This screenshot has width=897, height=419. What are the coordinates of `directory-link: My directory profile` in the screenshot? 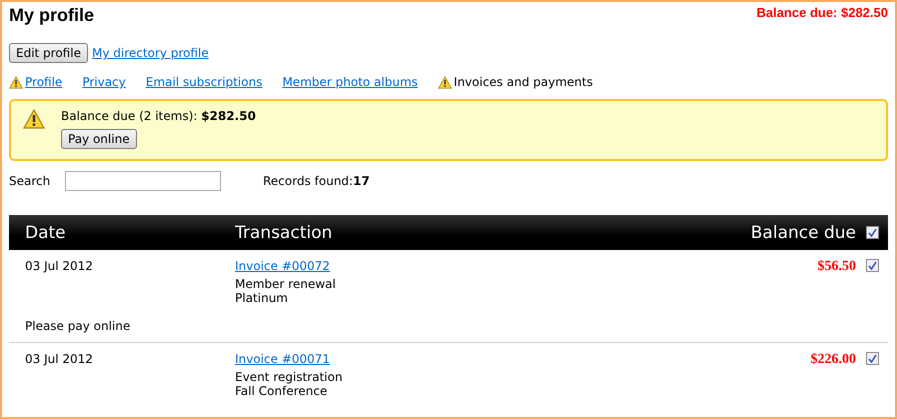 It's located at (150, 53).